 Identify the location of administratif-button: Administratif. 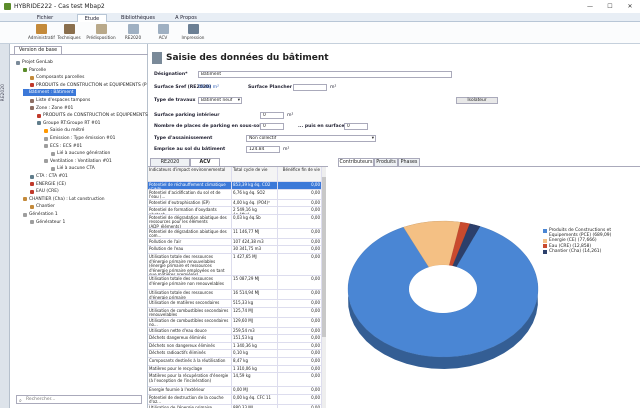
(41, 33).